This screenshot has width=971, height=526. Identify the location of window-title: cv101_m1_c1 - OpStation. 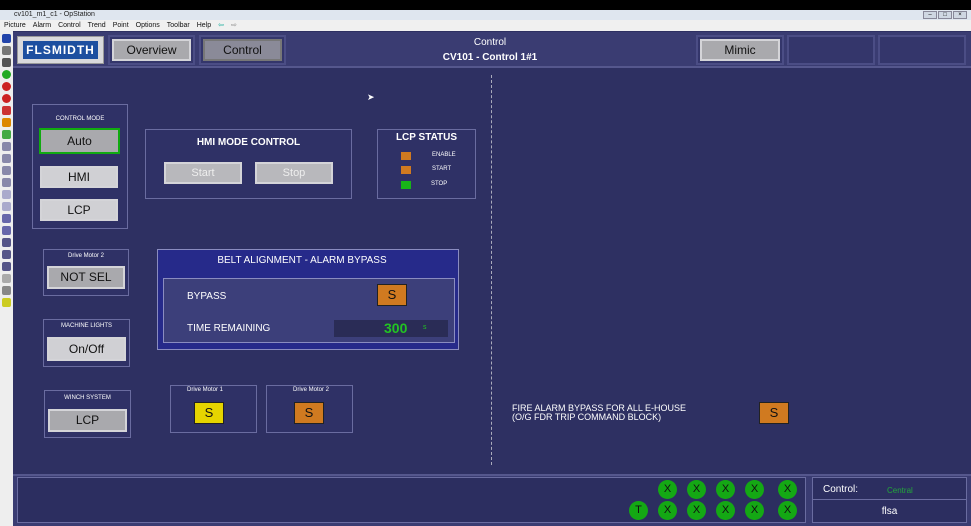
(485, 15).